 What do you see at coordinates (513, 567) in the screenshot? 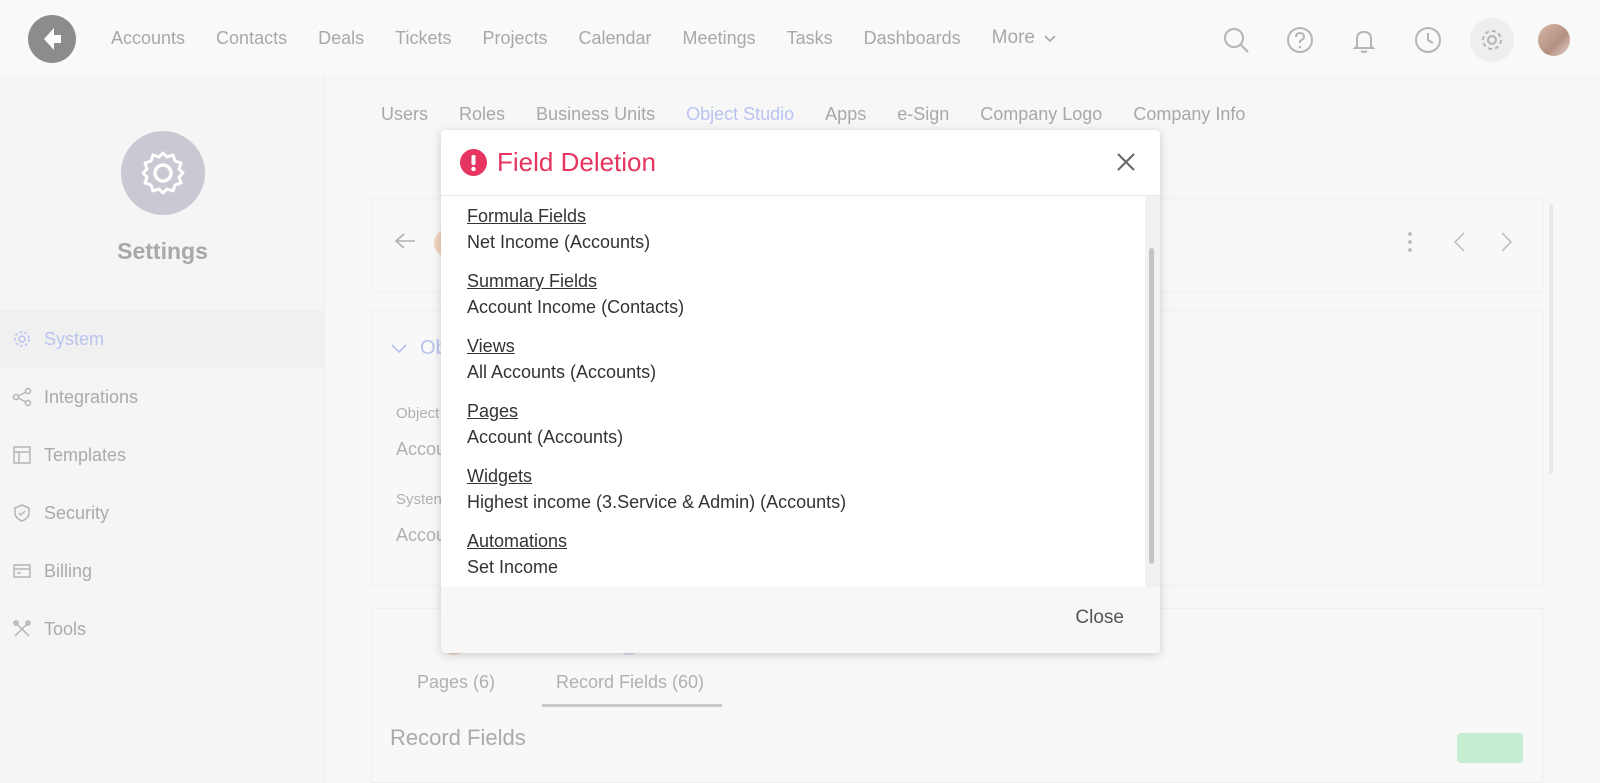
I see `dependency-value: Set Income` at bounding box center [513, 567].